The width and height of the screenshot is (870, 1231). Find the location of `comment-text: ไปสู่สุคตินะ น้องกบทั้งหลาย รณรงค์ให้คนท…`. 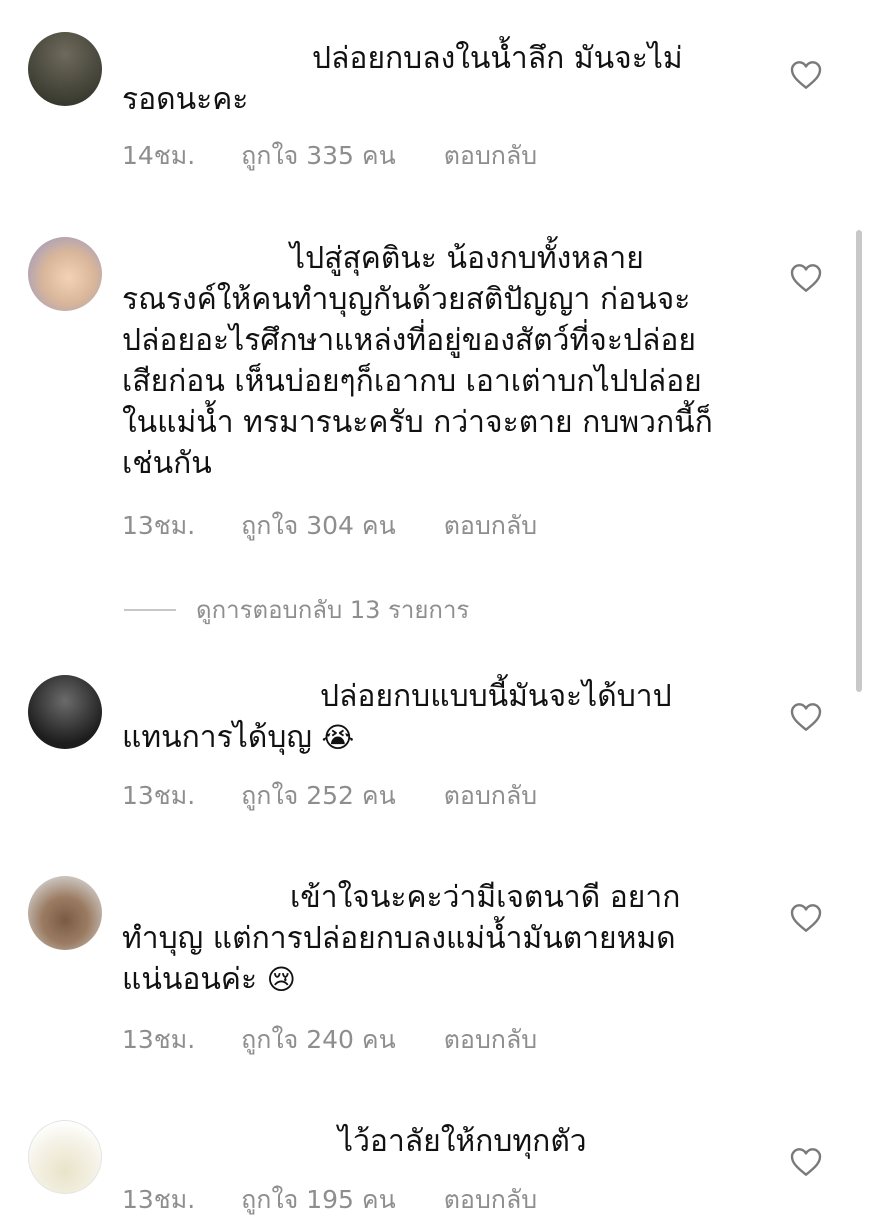

comment-text: ไปสู่สุคตินะ น้องกบทั้งหลาย รณรงค์ให้คนท… is located at coordinates (417, 361).